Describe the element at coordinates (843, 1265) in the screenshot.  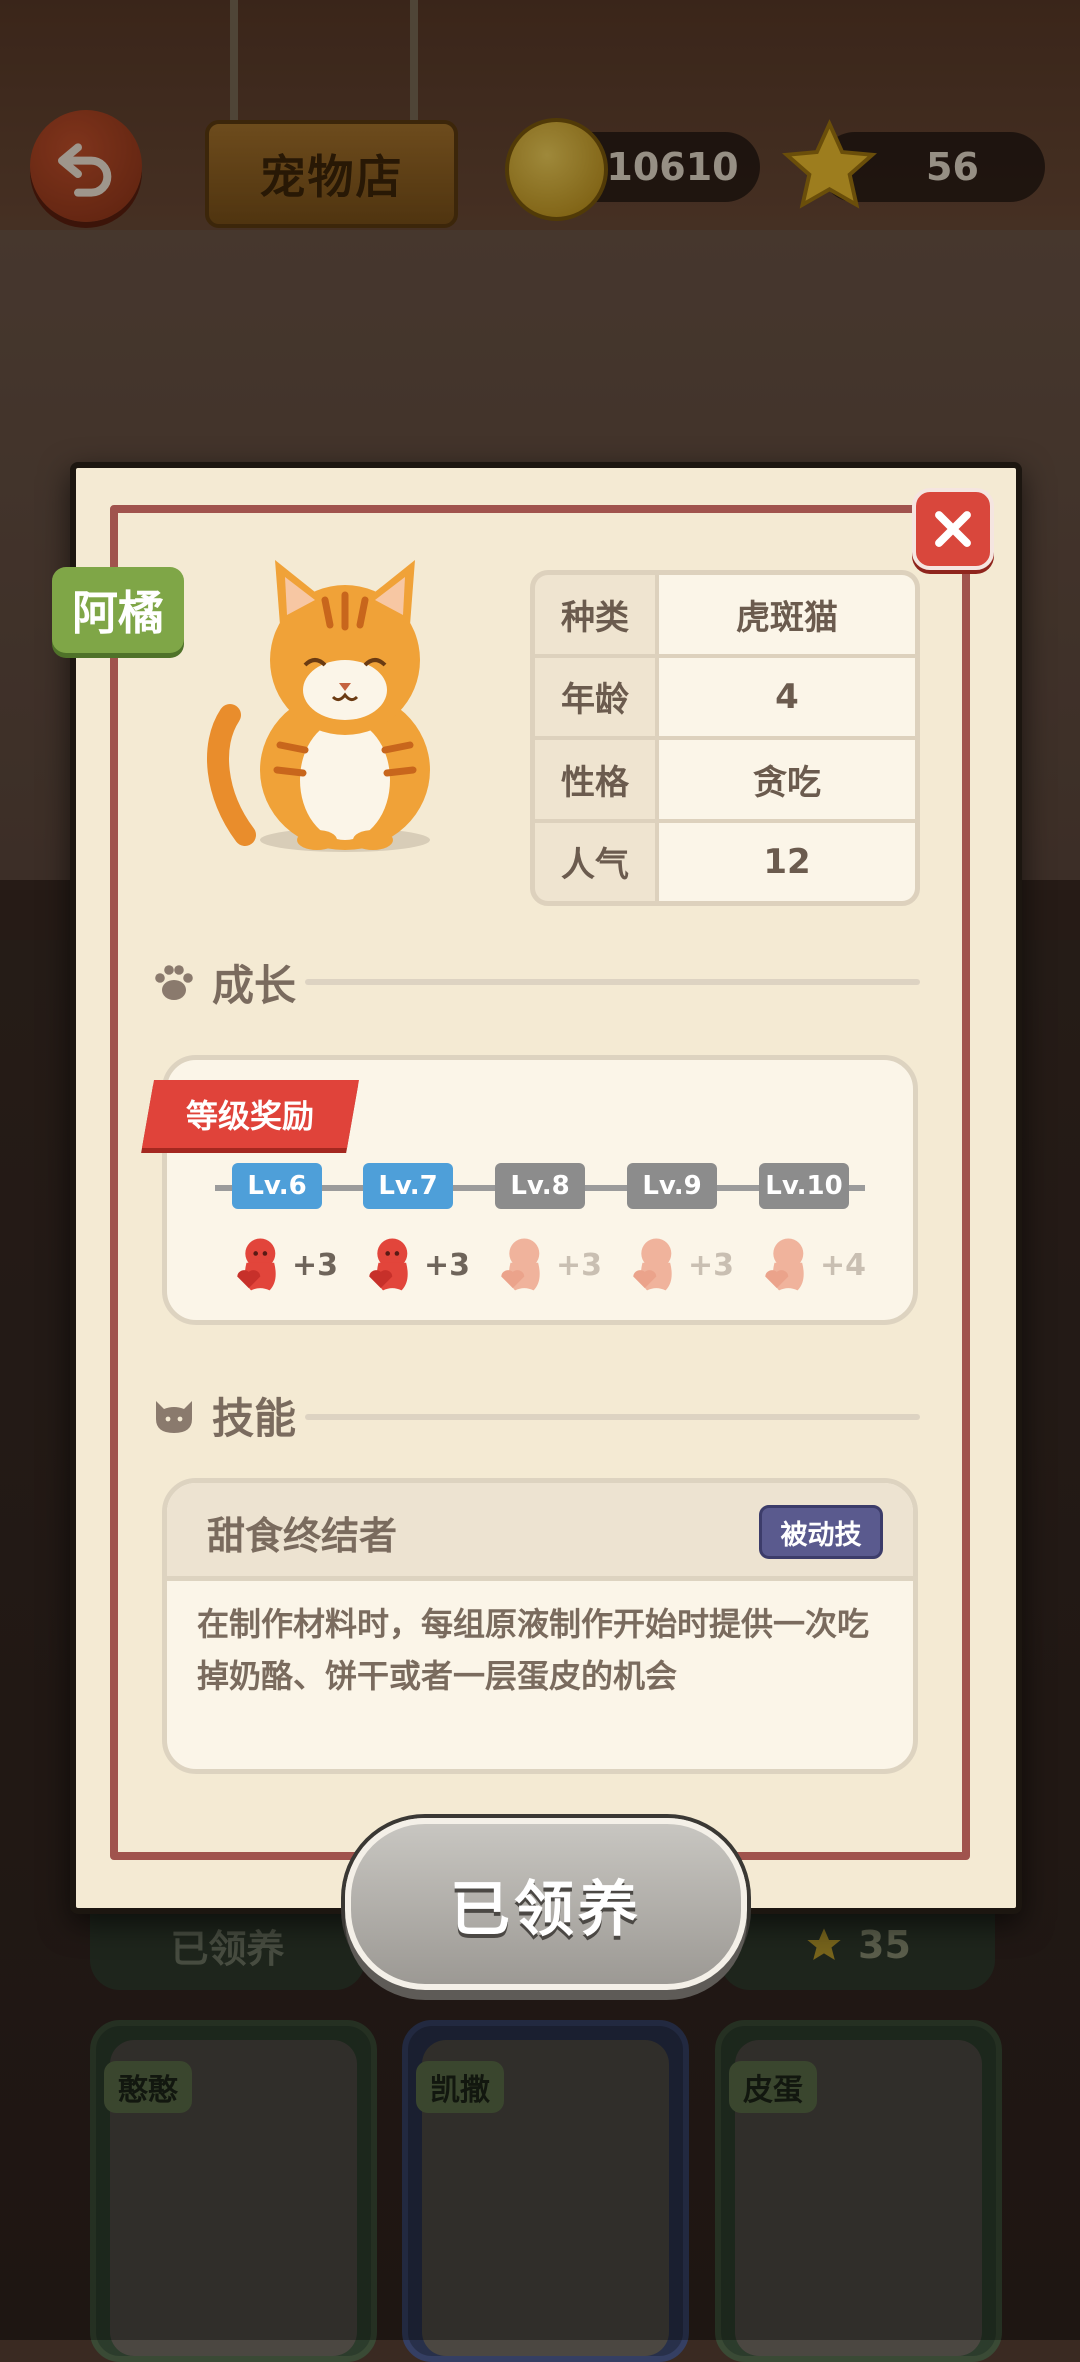
I see `reward-amount: +4` at that location.